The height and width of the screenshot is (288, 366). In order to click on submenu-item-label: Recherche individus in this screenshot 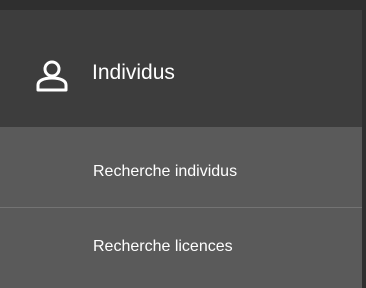, I will do `click(165, 171)`.